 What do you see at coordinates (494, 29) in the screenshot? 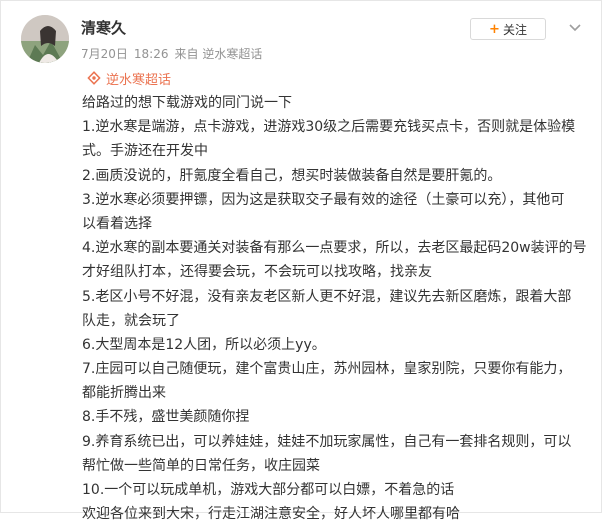
I see `plus-icon: +` at bounding box center [494, 29].